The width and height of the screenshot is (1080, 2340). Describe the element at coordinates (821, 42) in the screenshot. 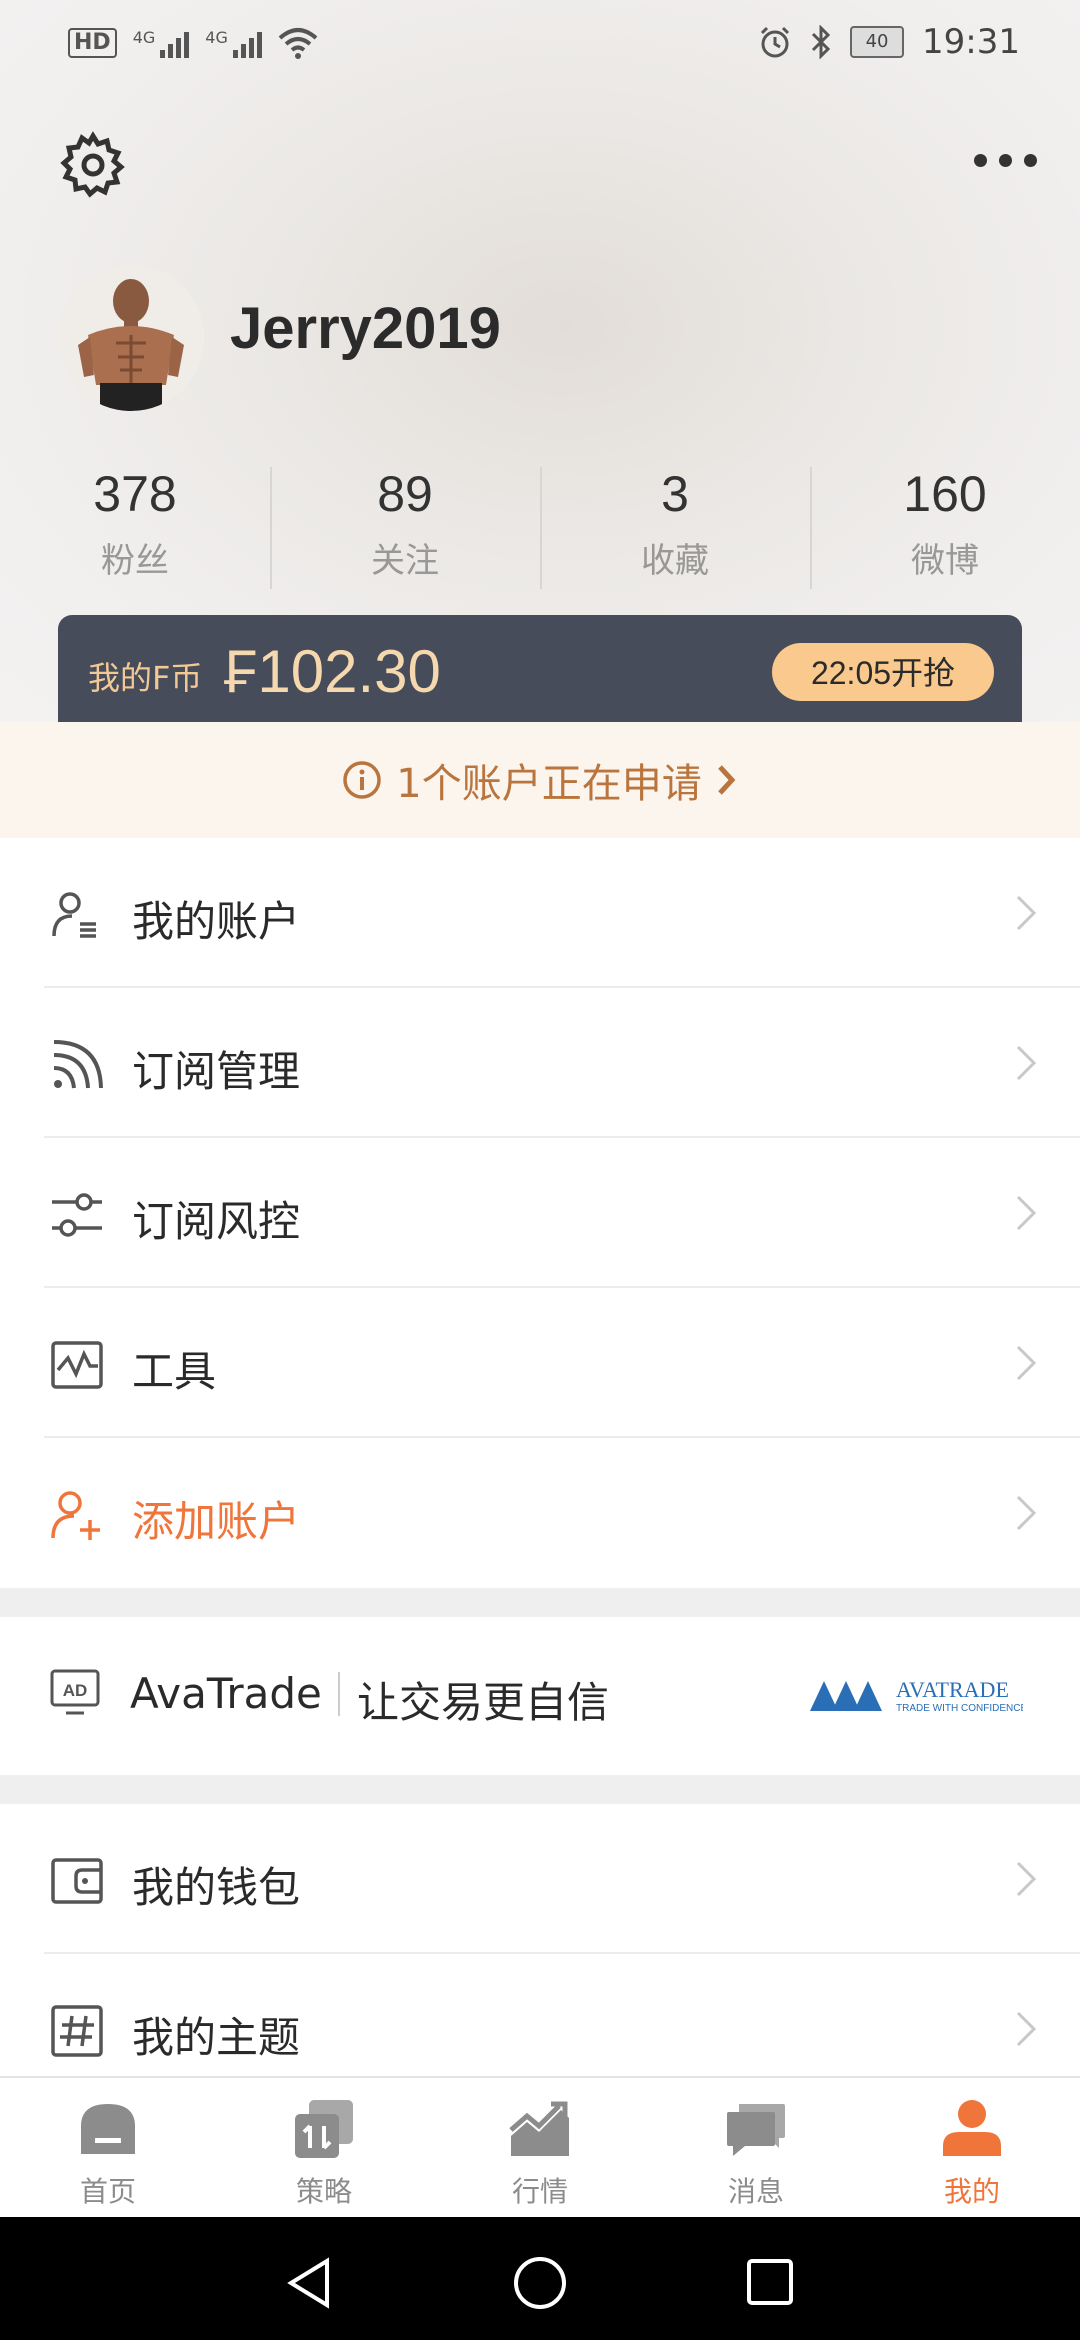

I see `bluetooth-icon` at that location.